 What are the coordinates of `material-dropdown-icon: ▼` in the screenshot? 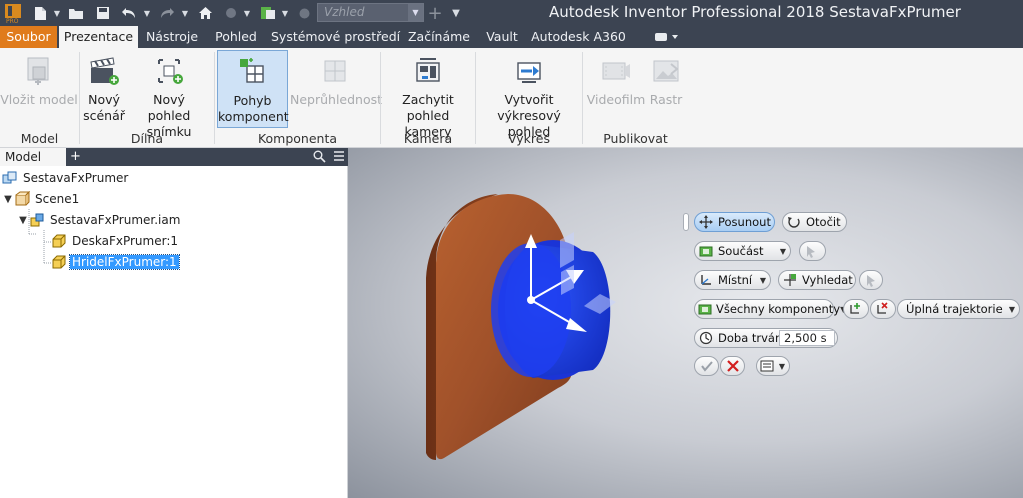 It's located at (247, 13).